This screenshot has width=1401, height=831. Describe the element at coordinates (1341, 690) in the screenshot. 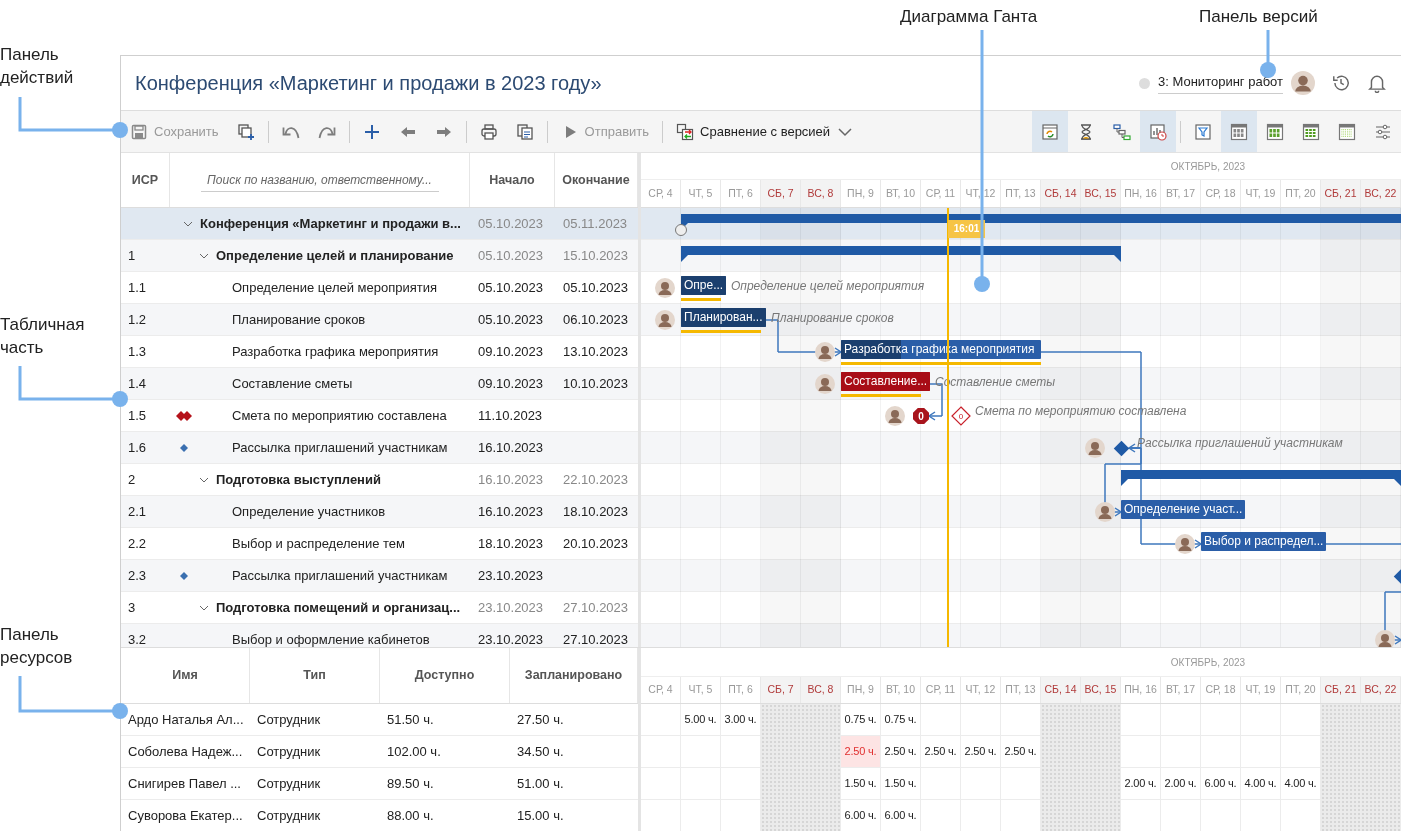

I see `day-header: СБ, 21` at that location.